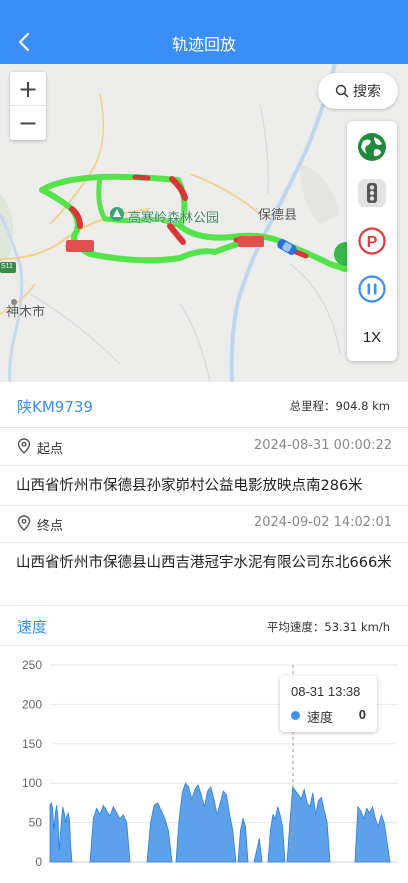  Describe the element at coordinates (295, 627) in the screenshot. I see `avg-speed-label: 平均速度：` at that location.